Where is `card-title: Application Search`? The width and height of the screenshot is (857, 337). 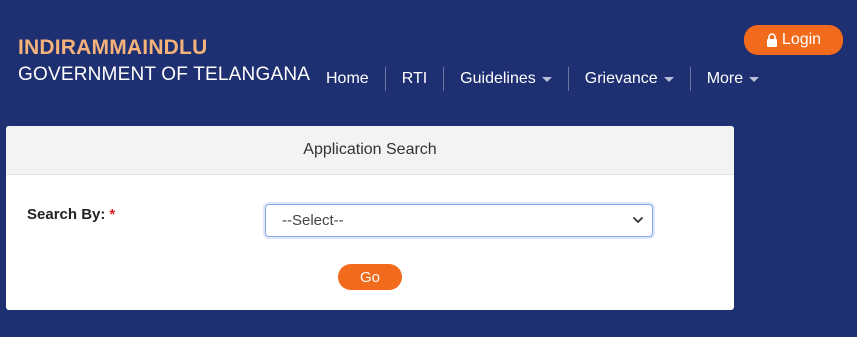
card-title: Application Search is located at coordinates (370, 149).